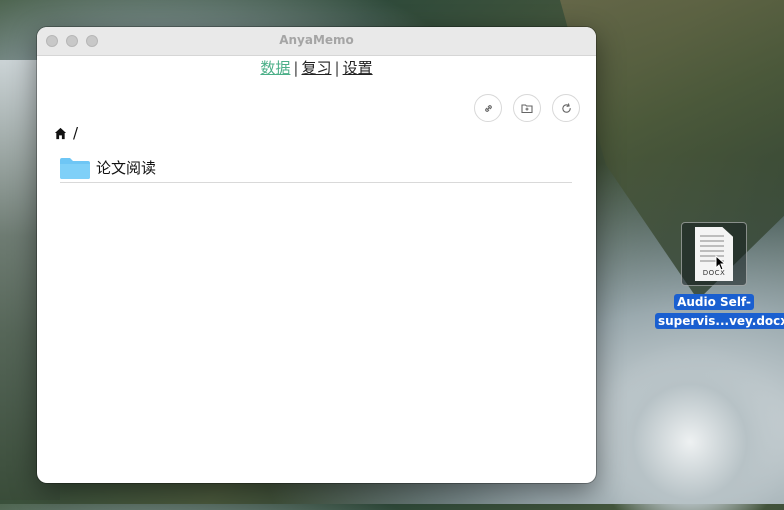  What do you see at coordinates (687, 425) in the screenshot?
I see `desktop-wallpaper-cloud` at bounding box center [687, 425].